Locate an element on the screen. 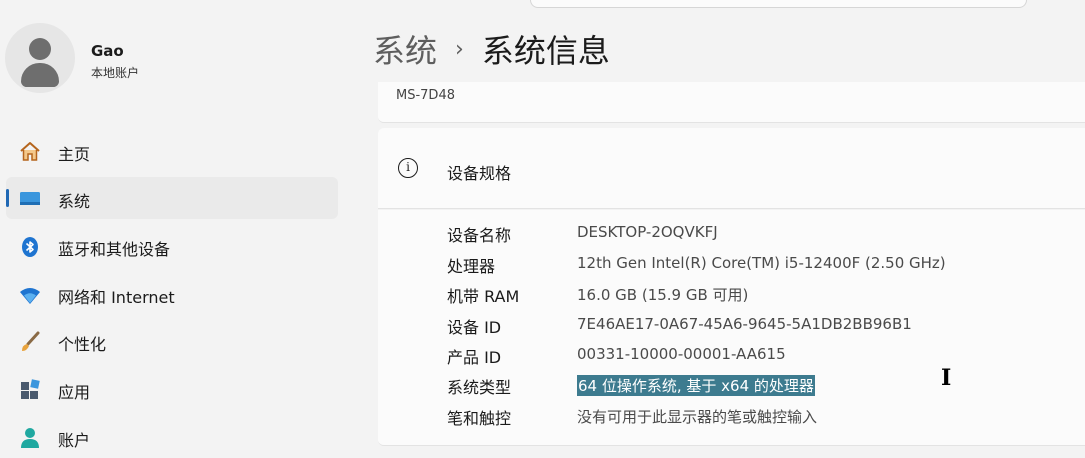 The width and height of the screenshot is (1085, 458). avatar is located at coordinates (40, 58).